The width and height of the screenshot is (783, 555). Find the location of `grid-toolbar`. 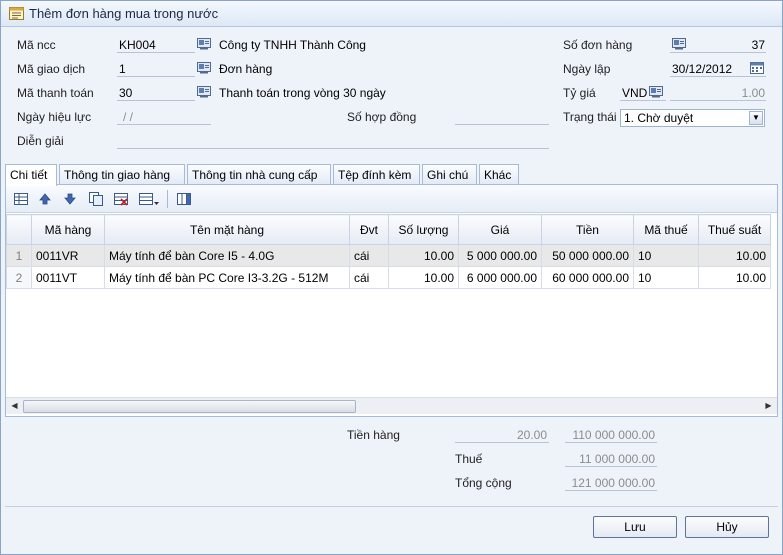

grid-toolbar is located at coordinates (391, 199).